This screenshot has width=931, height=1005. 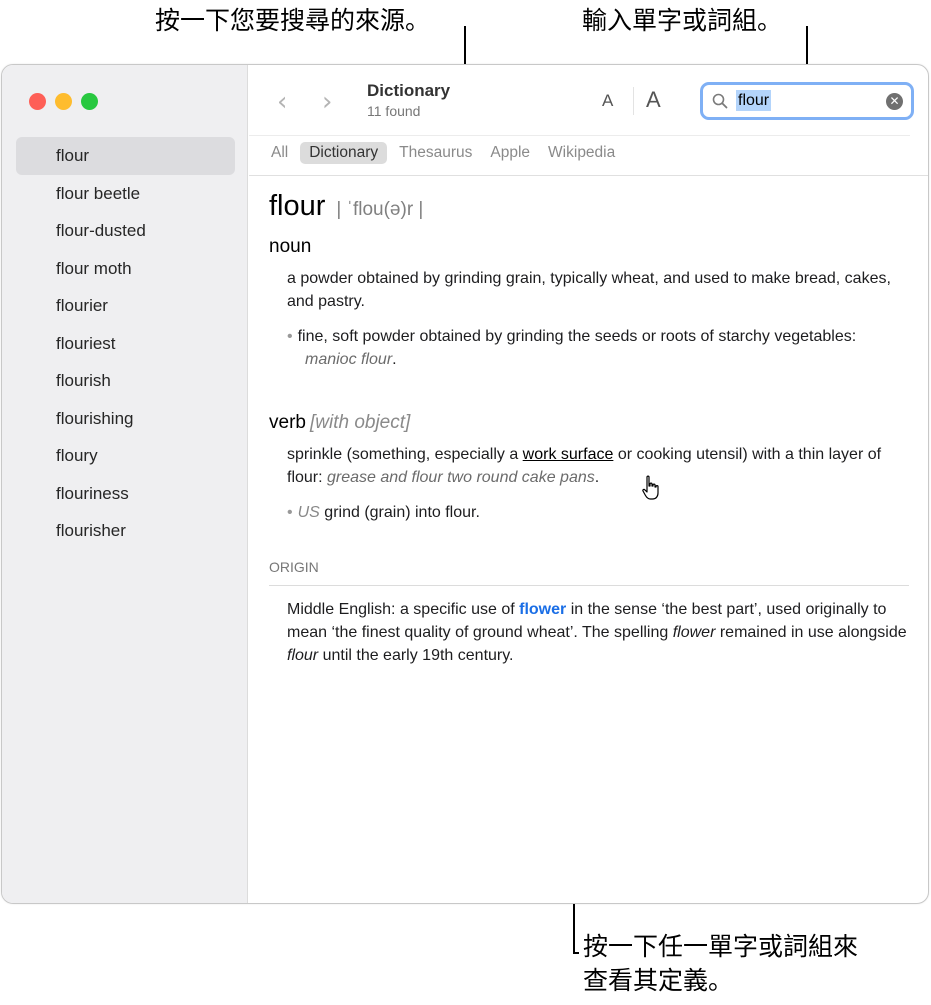 What do you see at coordinates (576, 953) in the screenshot?
I see `callout-line-click-horizontal` at bounding box center [576, 953].